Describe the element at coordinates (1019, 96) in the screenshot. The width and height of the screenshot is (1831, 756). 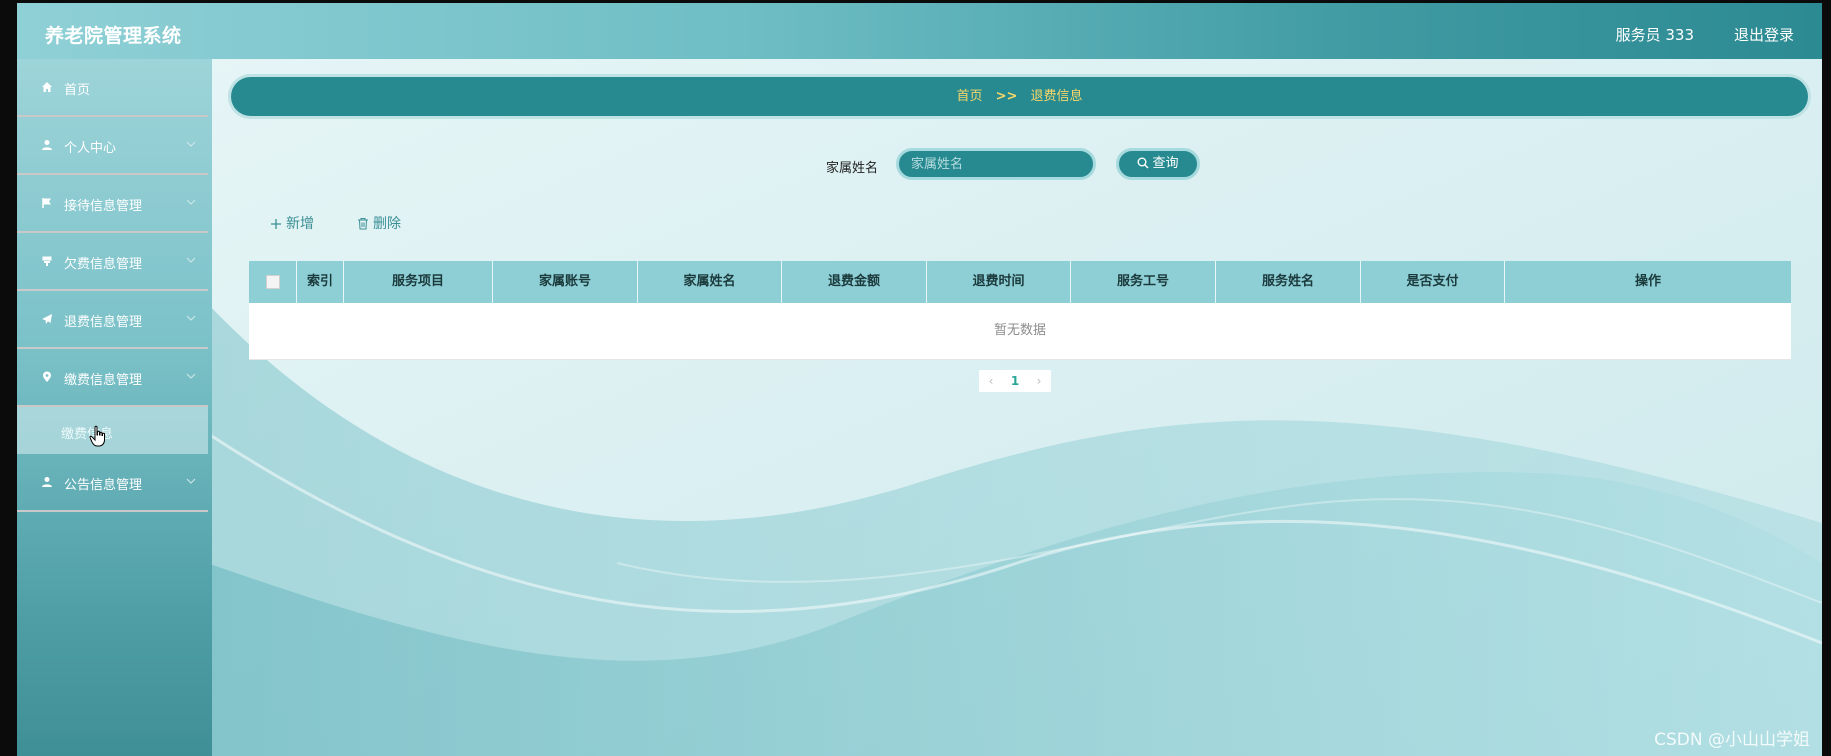
I see `breadcrumb: 首页 >> 退费信息` at that location.